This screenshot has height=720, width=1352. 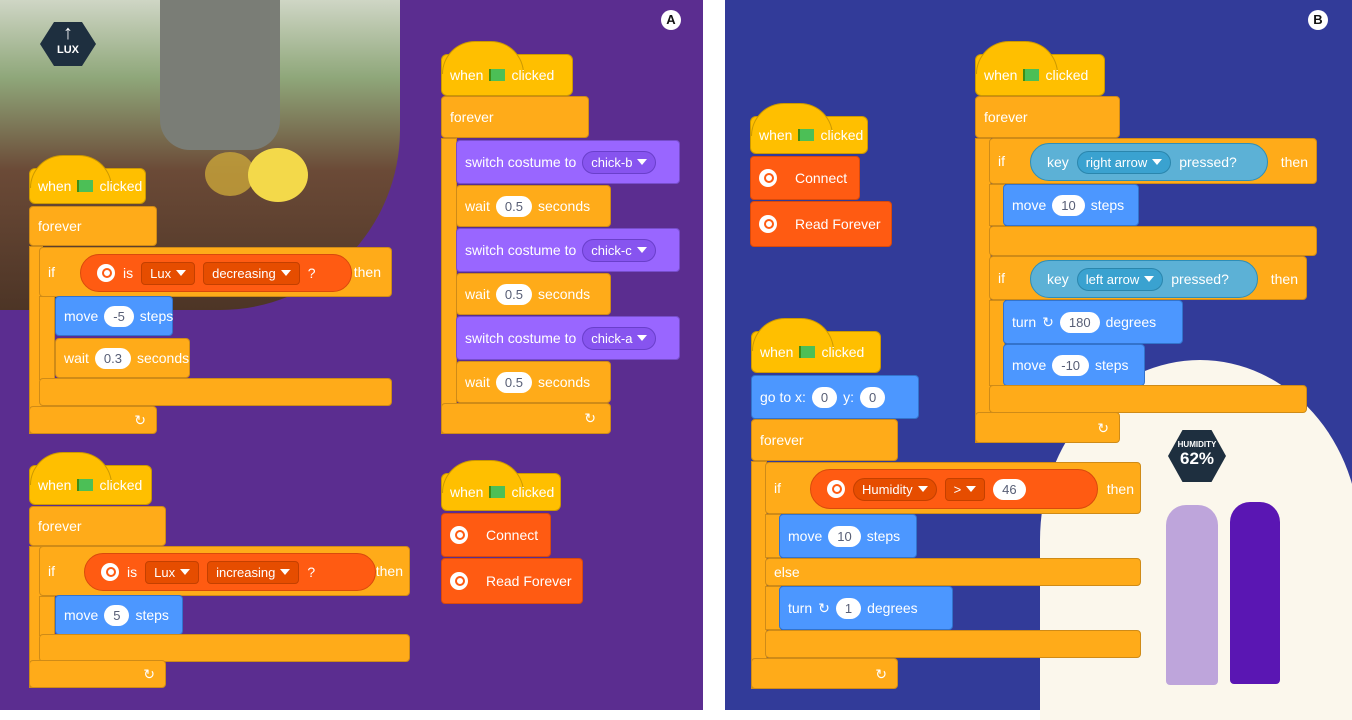 I want to click on increasing-dropdown: increasing, so click(x=253, y=572).